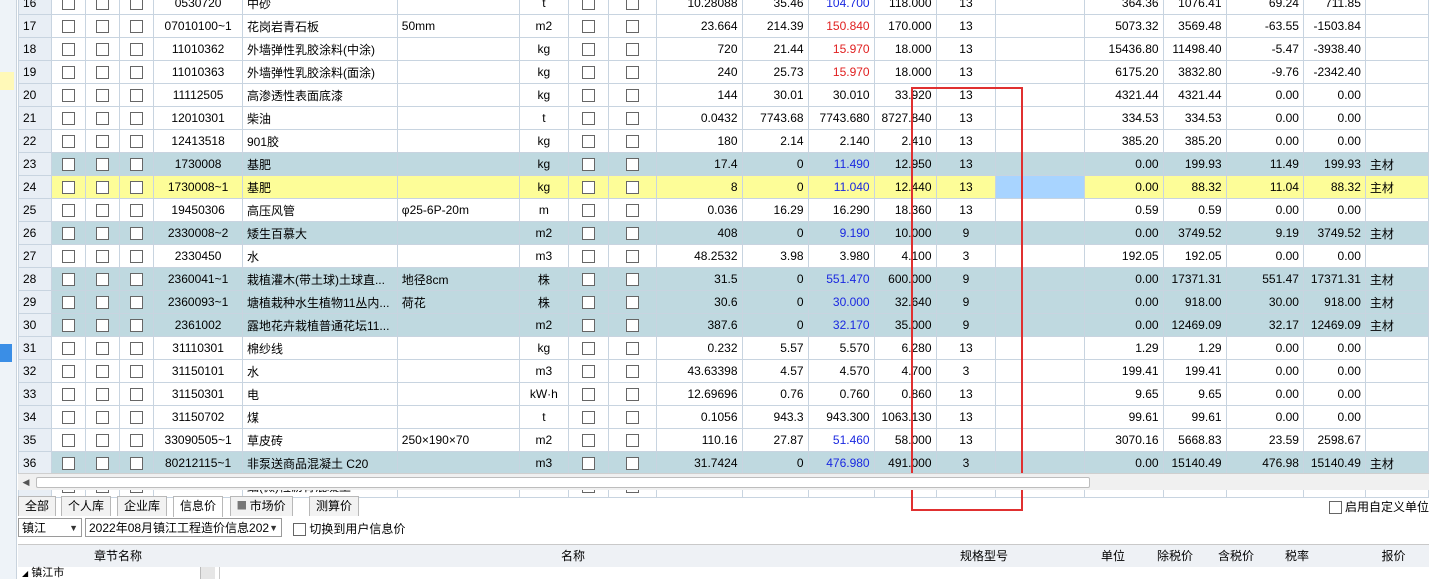  Describe the element at coordinates (1124, 417) in the screenshot. I see `amount-base: 99.61` at that location.